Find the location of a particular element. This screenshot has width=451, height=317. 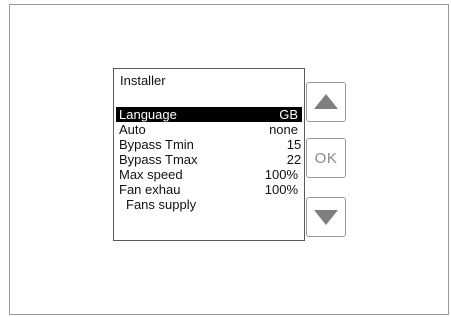

menu-item-bypass-tmax: Bypass Tmax 22 is located at coordinates (209, 159).